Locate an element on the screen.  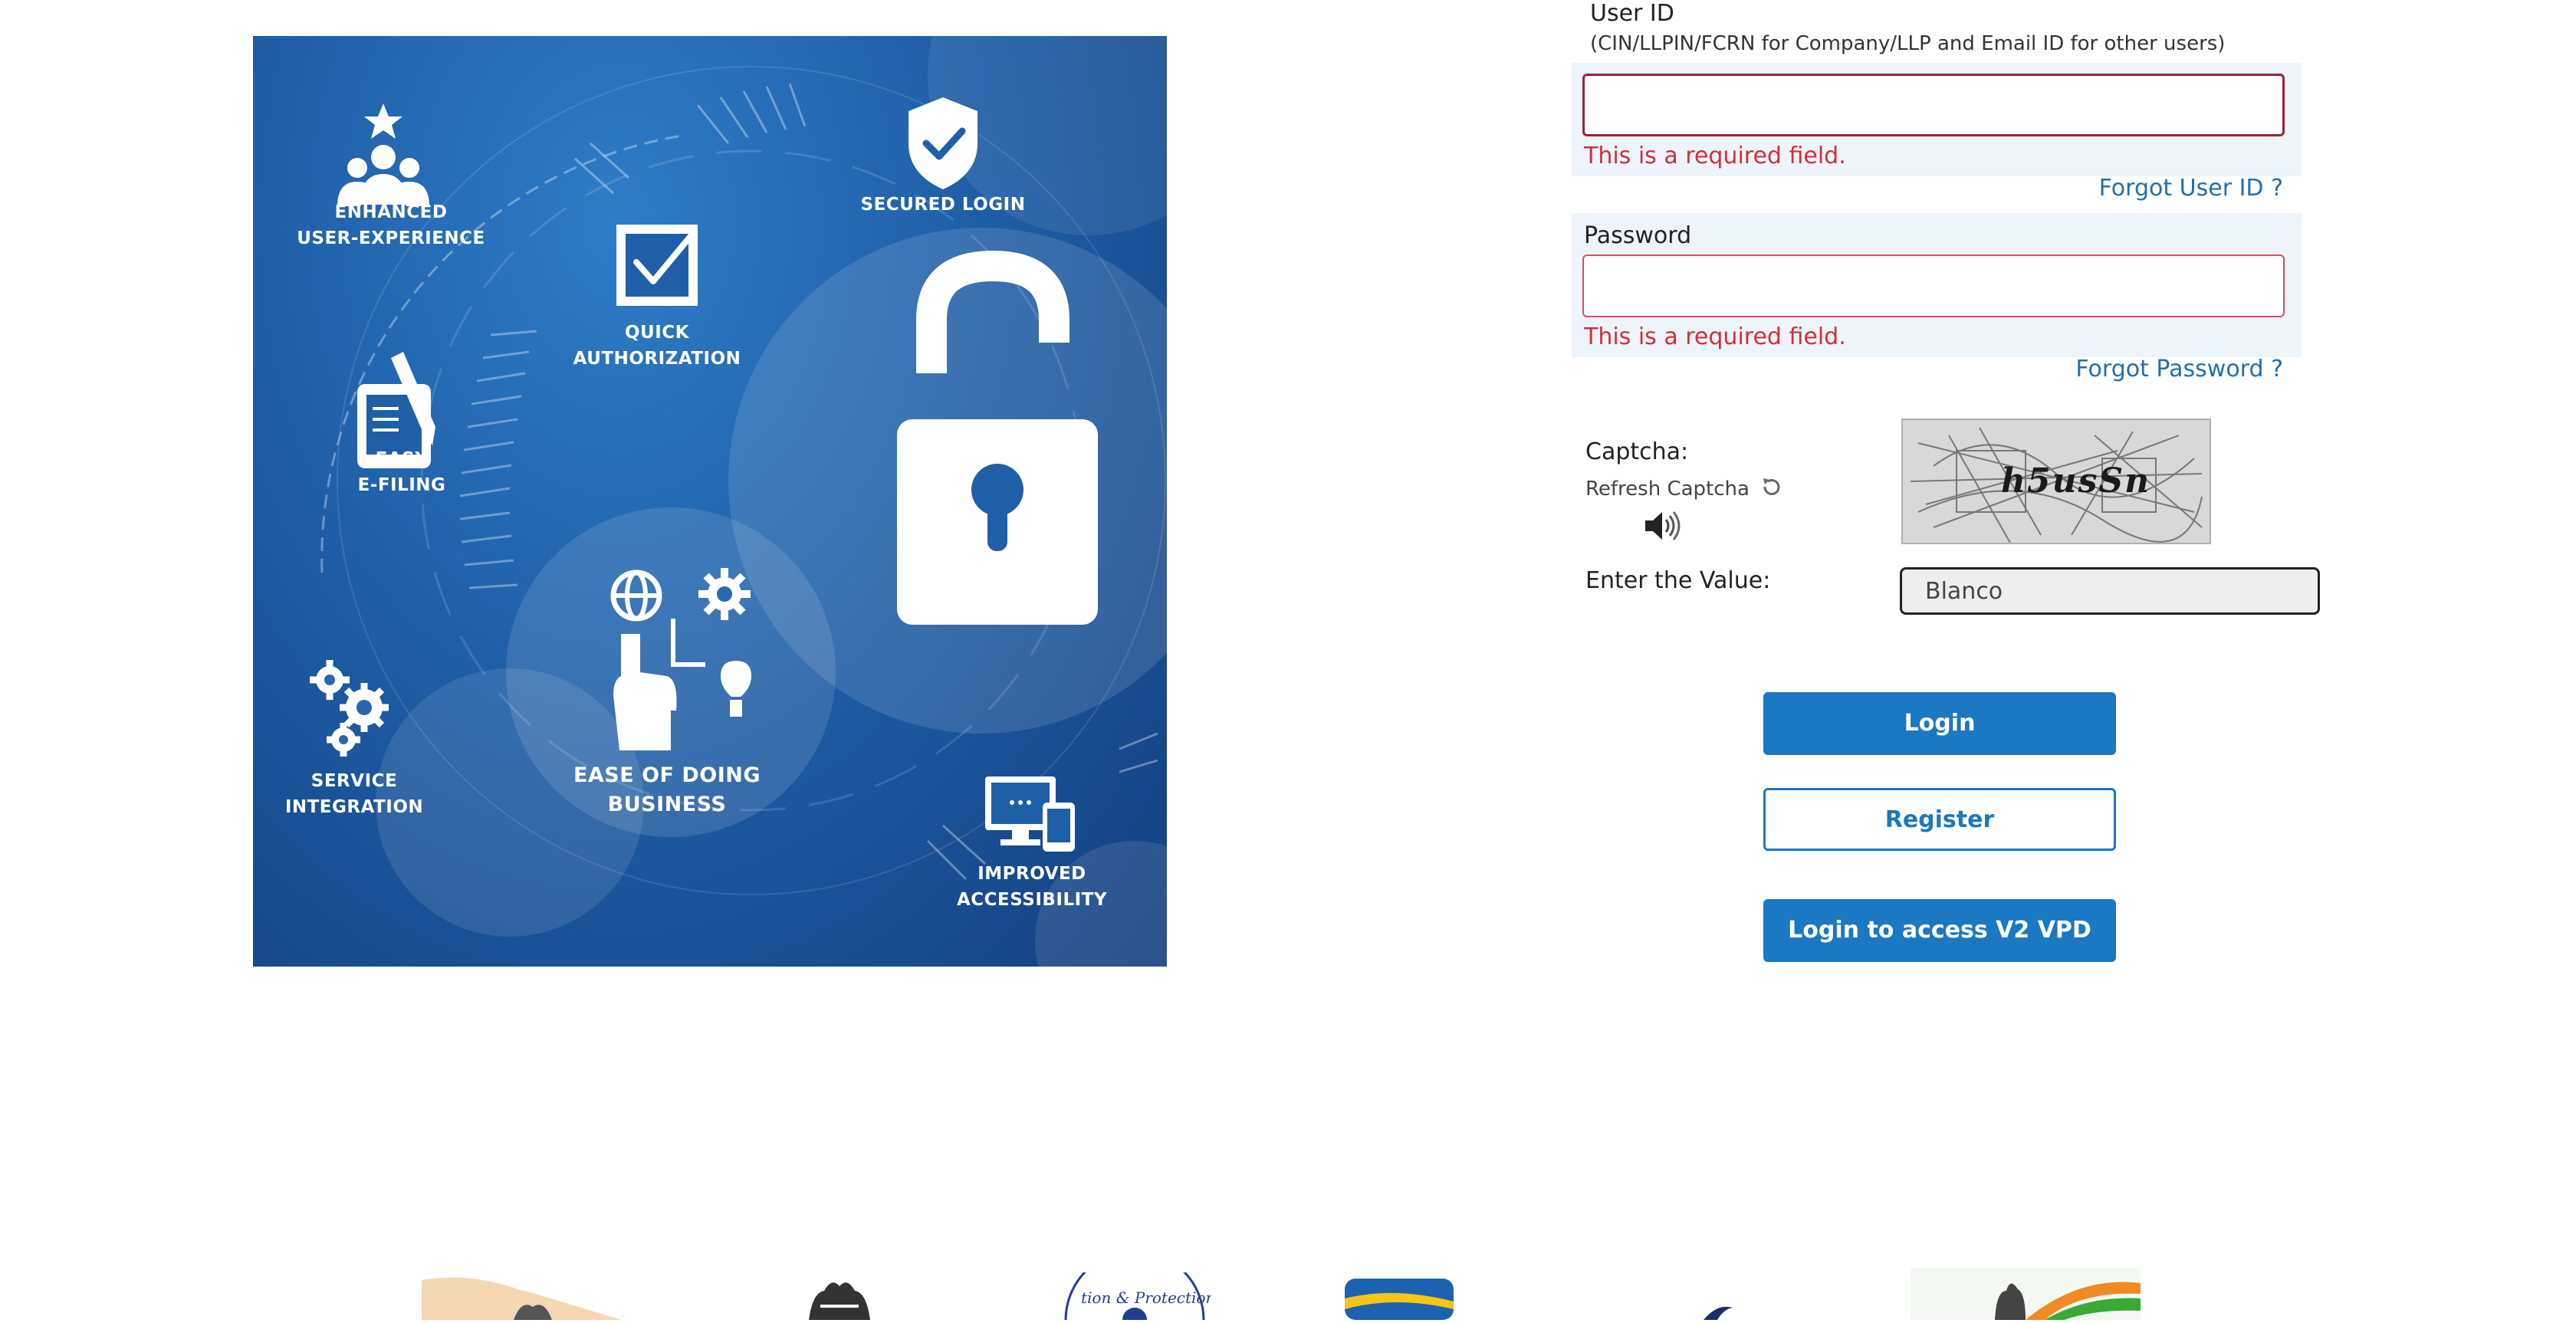
login-button: Login is located at coordinates (1939, 723).